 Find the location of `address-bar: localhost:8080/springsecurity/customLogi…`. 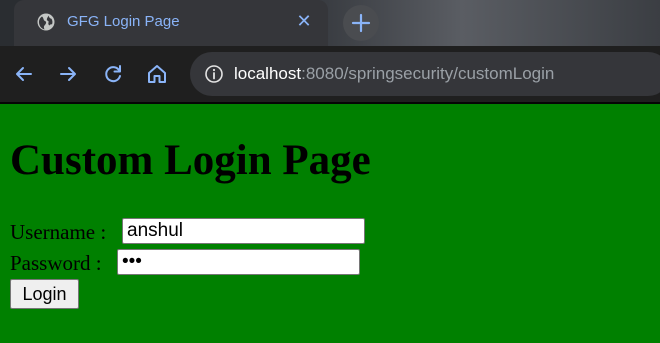

address-bar: localhost:8080/springsecurity/customLogi… is located at coordinates (425, 74).